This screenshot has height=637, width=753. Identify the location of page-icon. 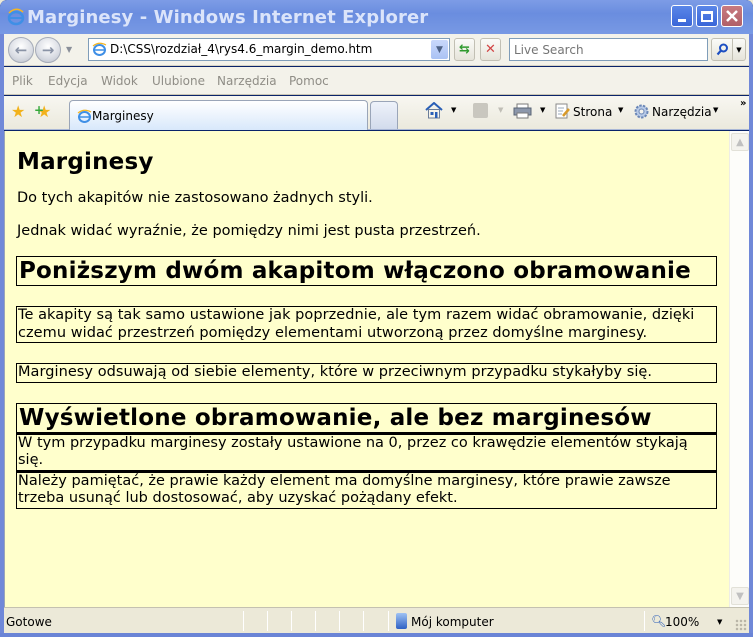
(562, 111).